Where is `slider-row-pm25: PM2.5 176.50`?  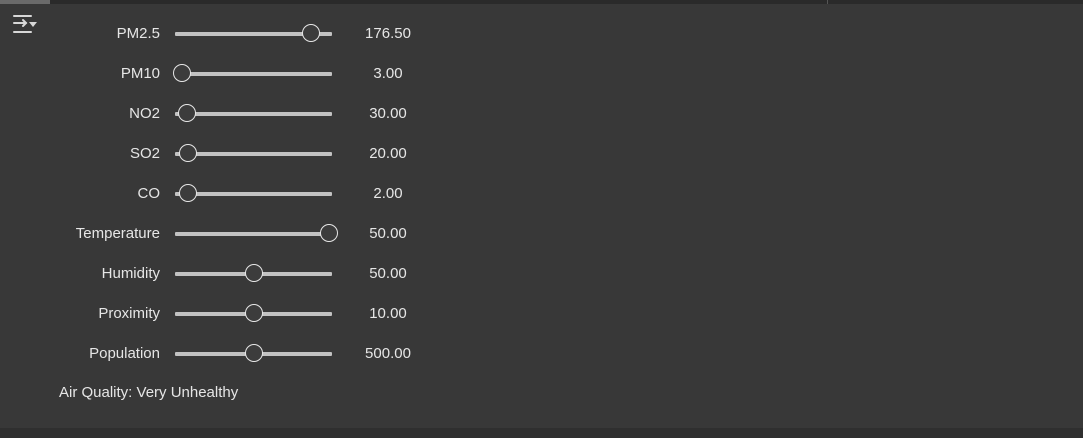 slider-row-pm25: PM2.5 176.50 is located at coordinates (230, 34).